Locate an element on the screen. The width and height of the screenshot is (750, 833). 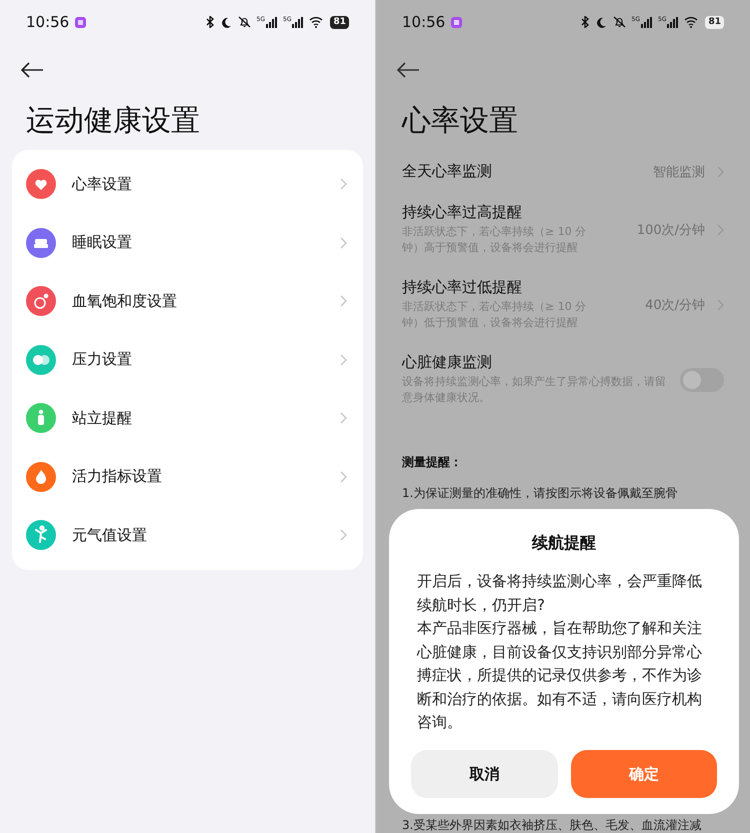
setting-title: 全天心率监测 is located at coordinates (447, 171).